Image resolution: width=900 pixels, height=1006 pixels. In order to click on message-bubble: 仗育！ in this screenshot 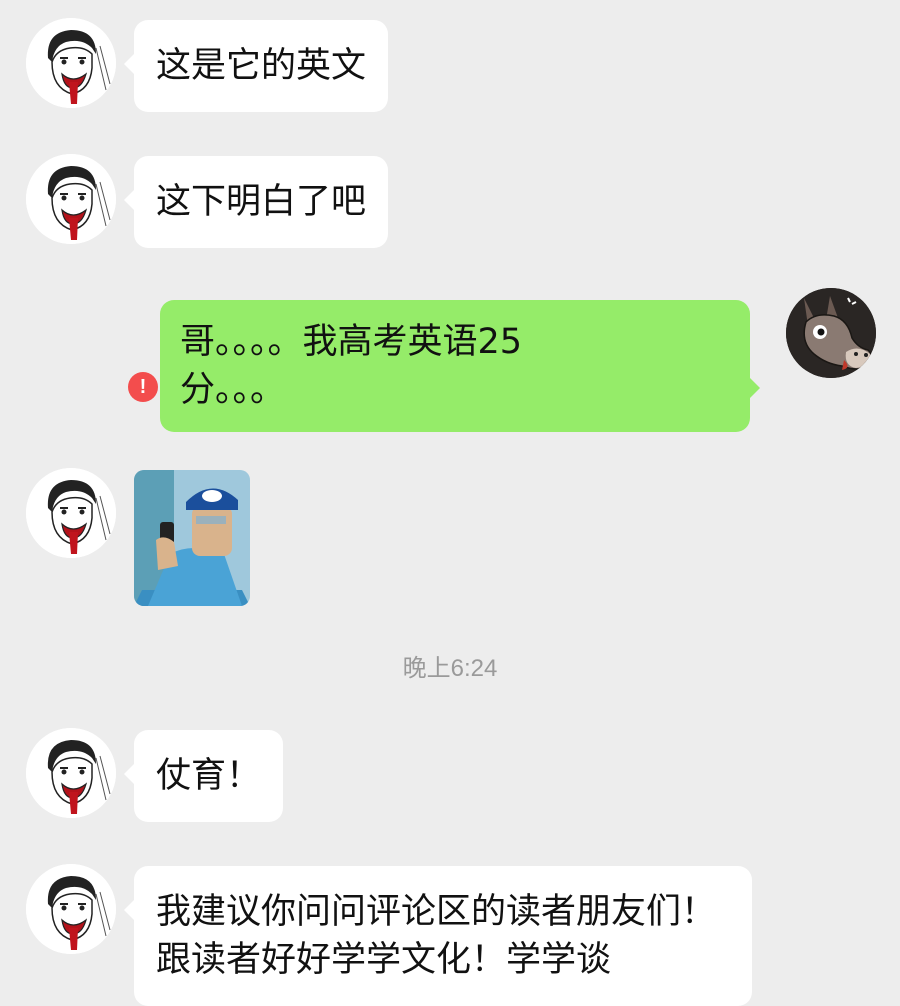, I will do `click(203, 776)`.